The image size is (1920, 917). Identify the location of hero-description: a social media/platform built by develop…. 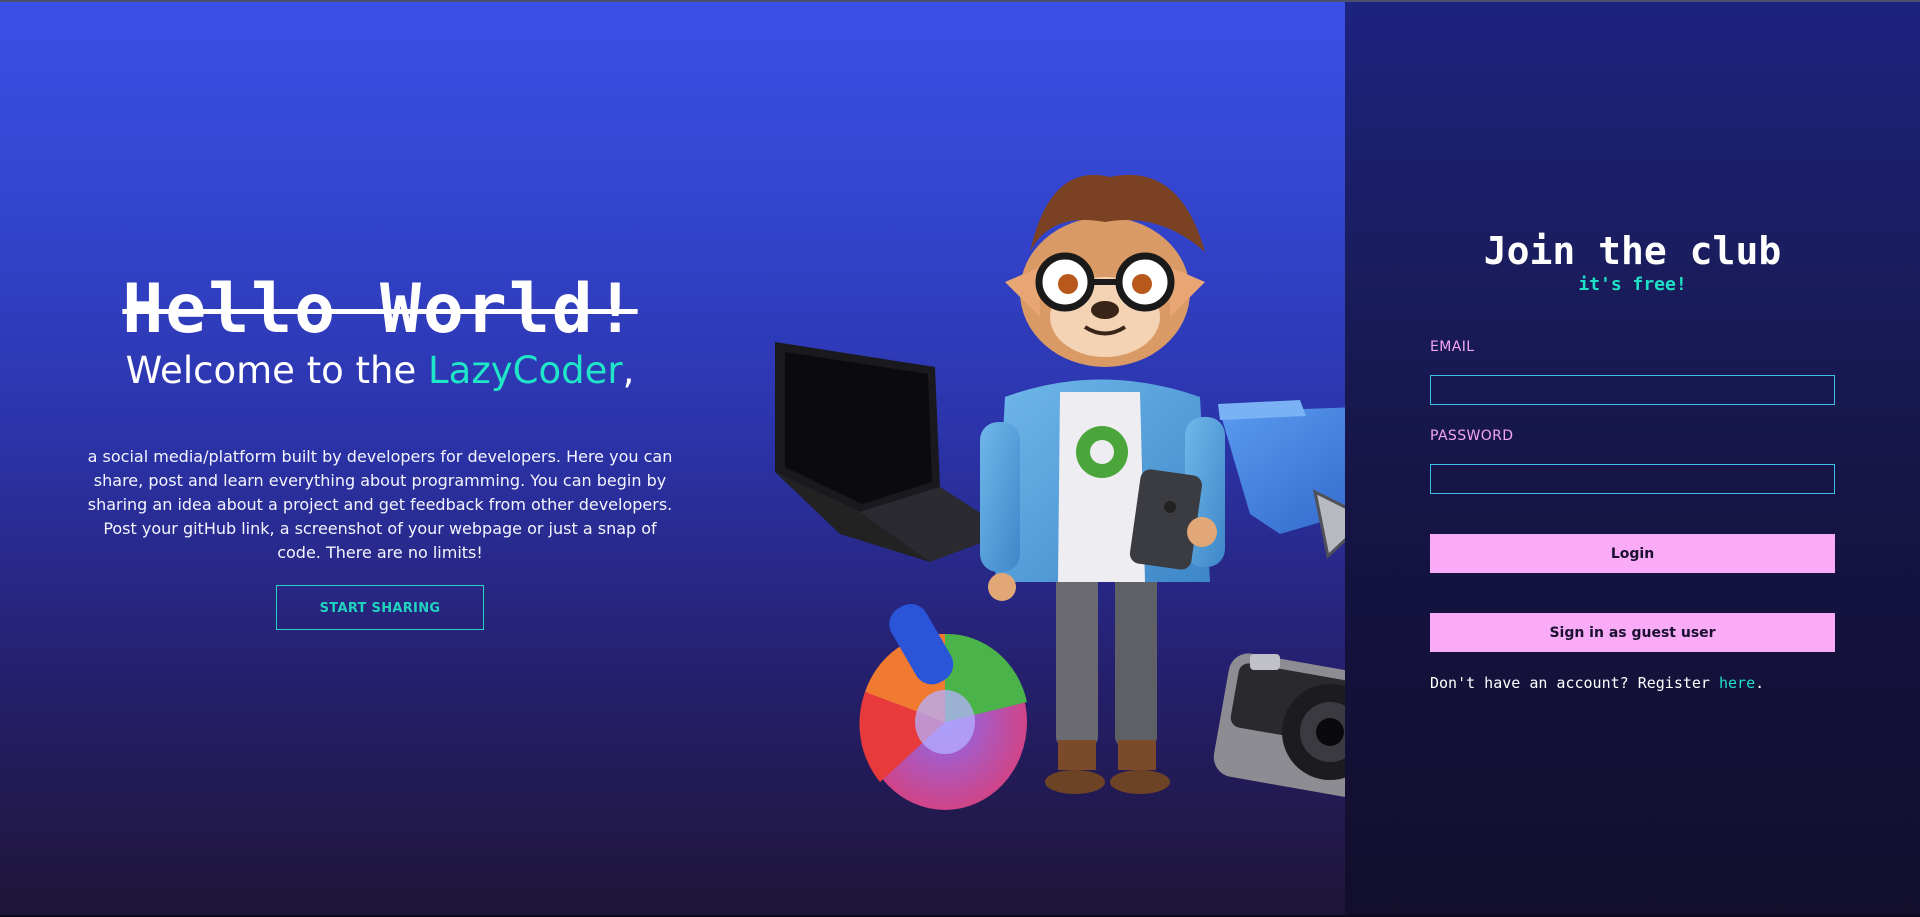
(380, 504).